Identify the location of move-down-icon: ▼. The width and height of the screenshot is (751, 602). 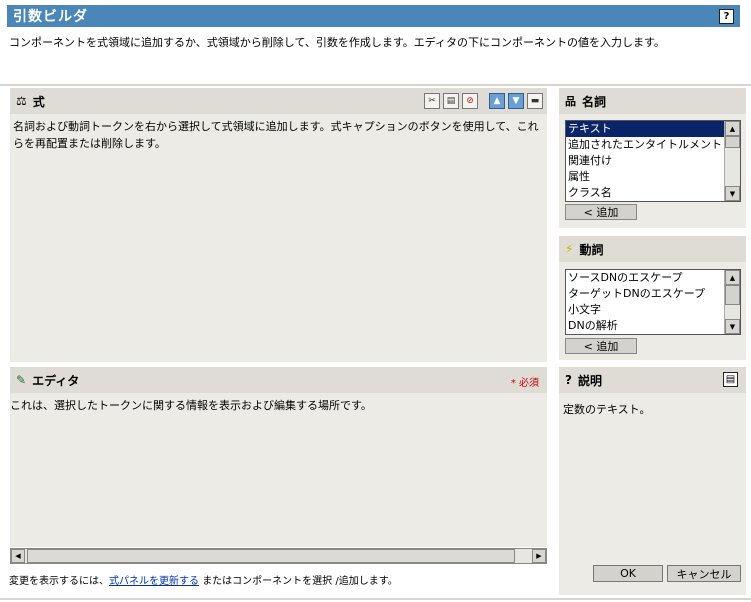
(516, 101).